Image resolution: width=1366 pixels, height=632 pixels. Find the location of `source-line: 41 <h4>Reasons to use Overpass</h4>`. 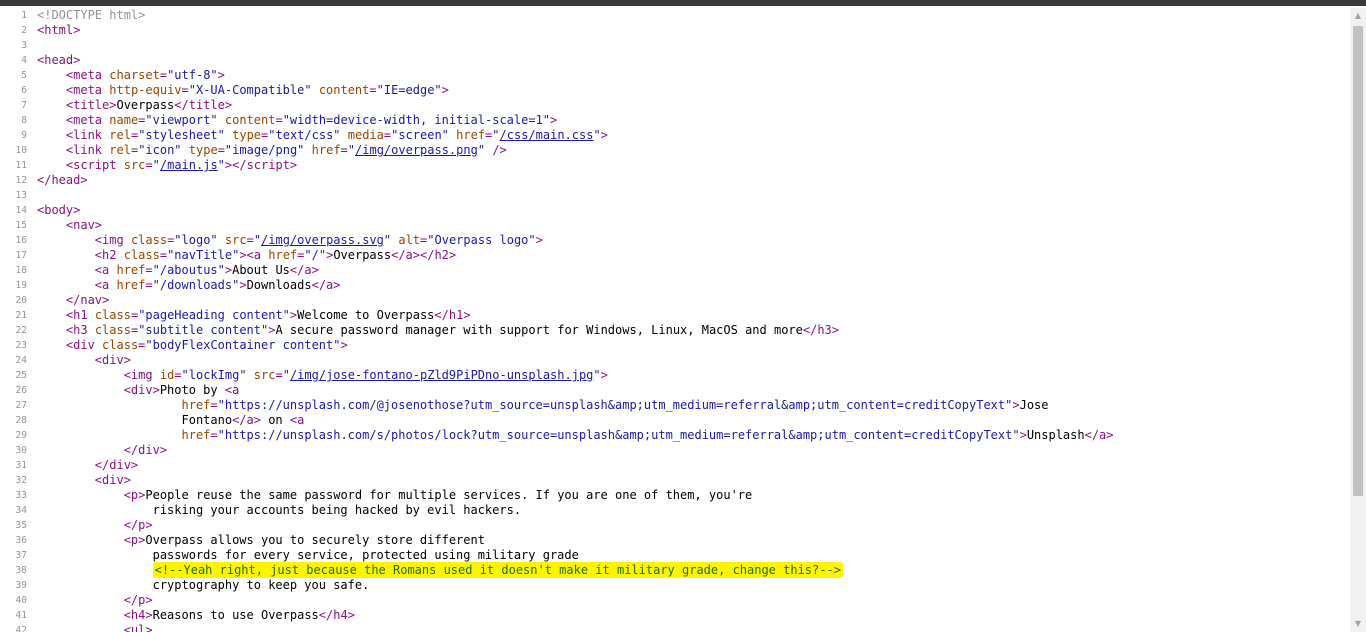

source-line: 41 <h4>Reasons to use Overpass</h4> is located at coordinates (675, 615).